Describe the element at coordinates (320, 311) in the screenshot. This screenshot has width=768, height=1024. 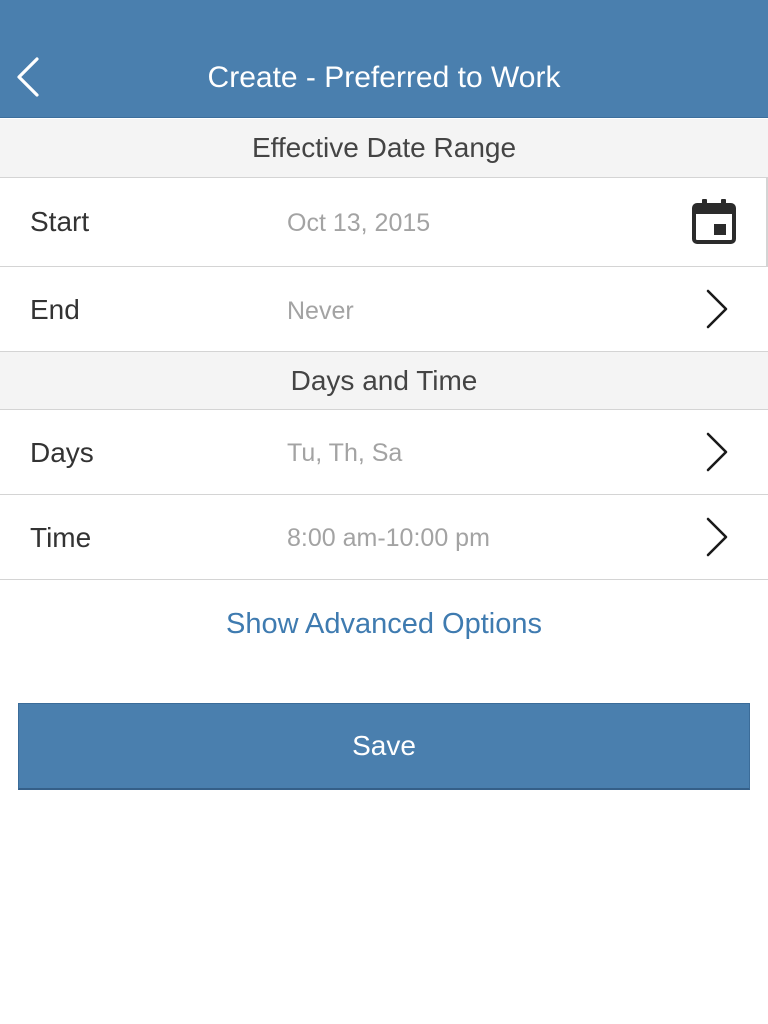
I see `end-value: Never` at that location.